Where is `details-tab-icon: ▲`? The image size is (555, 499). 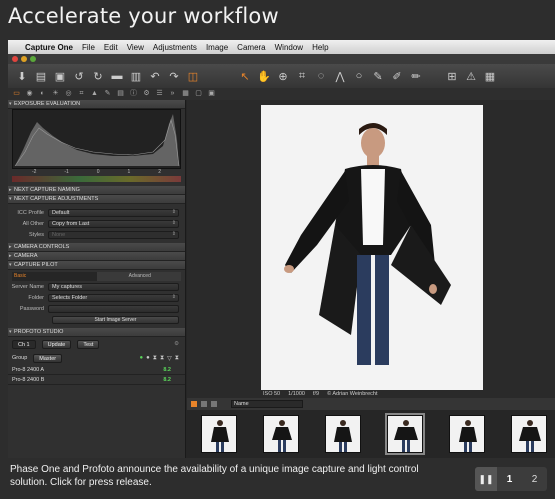 details-tab-icon: ▲ is located at coordinates (94, 94).